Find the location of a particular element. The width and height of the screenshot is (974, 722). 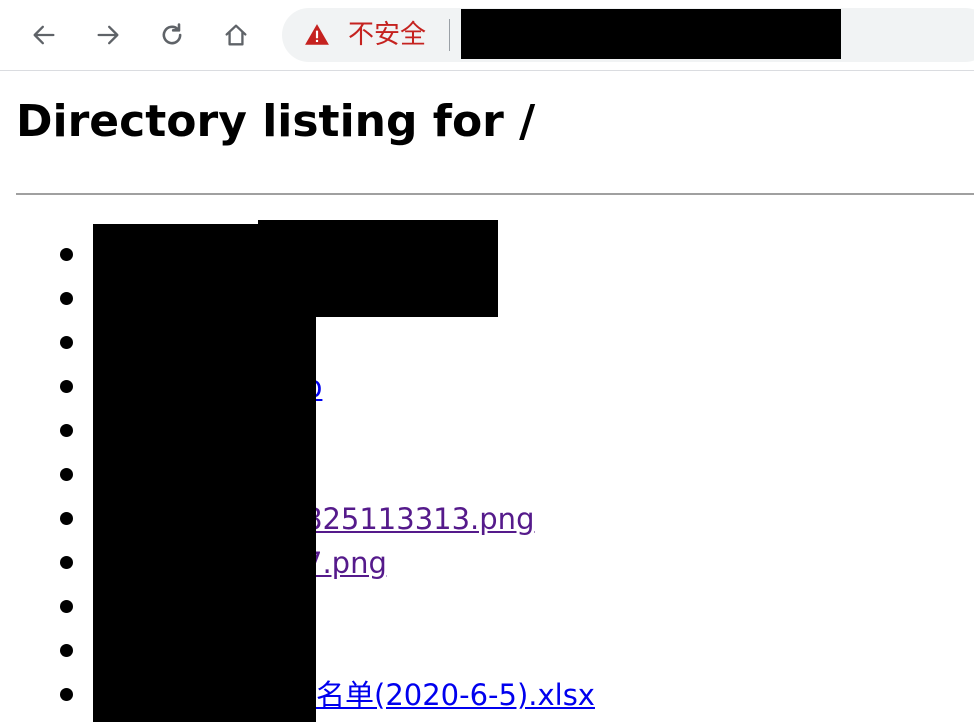

redacted-url is located at coordinates (651, 34).